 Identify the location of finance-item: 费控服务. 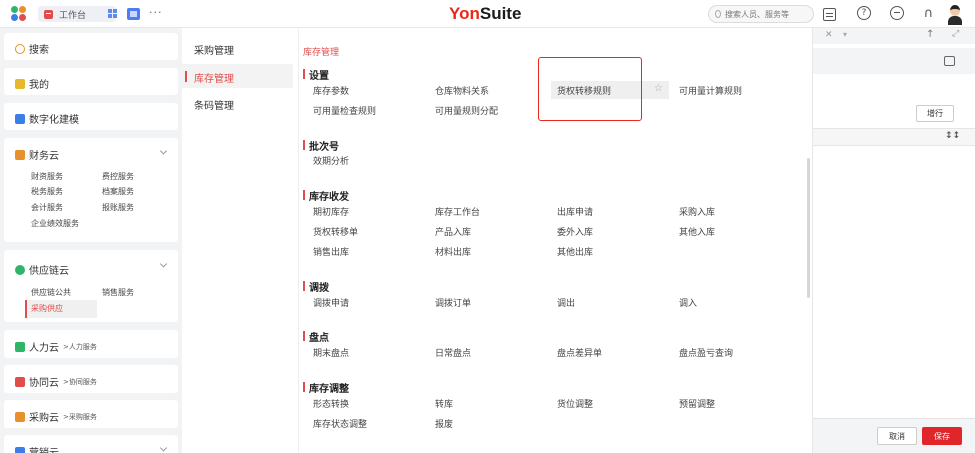
(118, 176).